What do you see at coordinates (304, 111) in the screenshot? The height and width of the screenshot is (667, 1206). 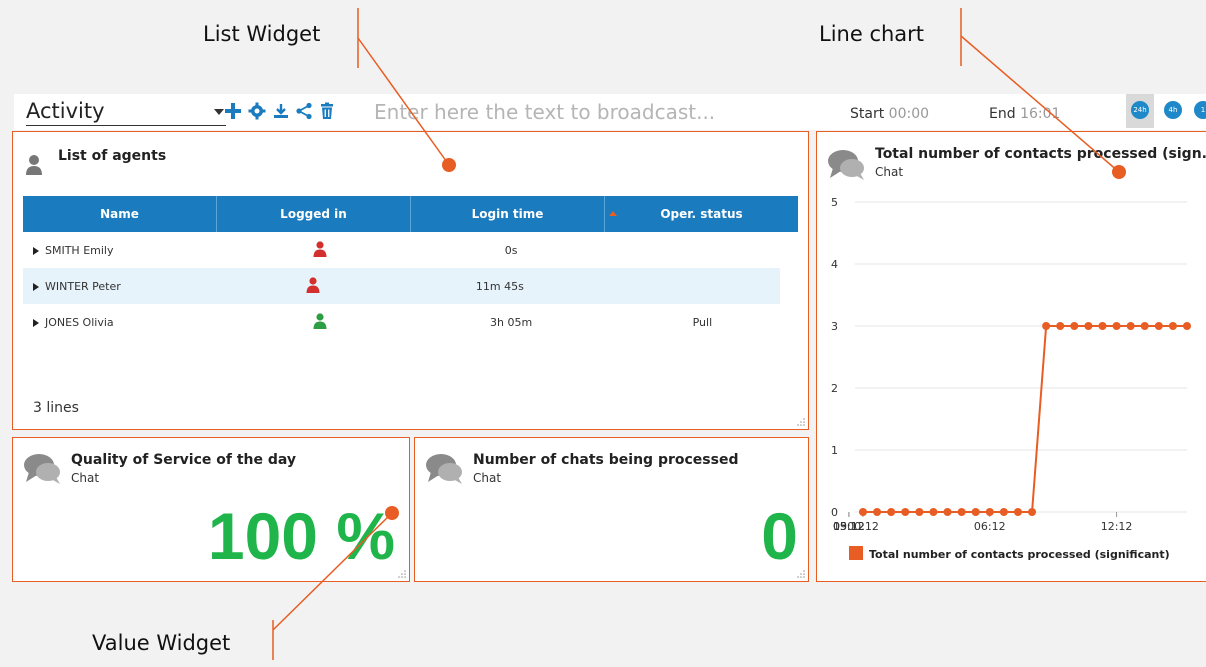 I see `share-icon` at bounding box center [304, 111].